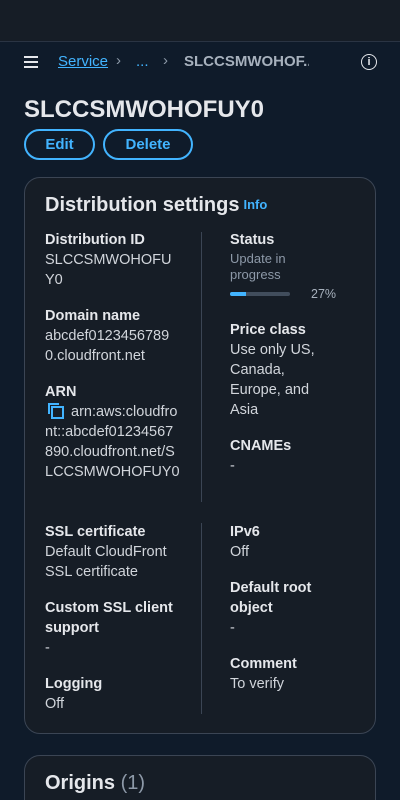 This screenshot has width=400, height=800. What do you see at coordinates (261, 456) in the screenshot?
I see `cnames-field: CNAMEs -` at bounding box center [261, 456].